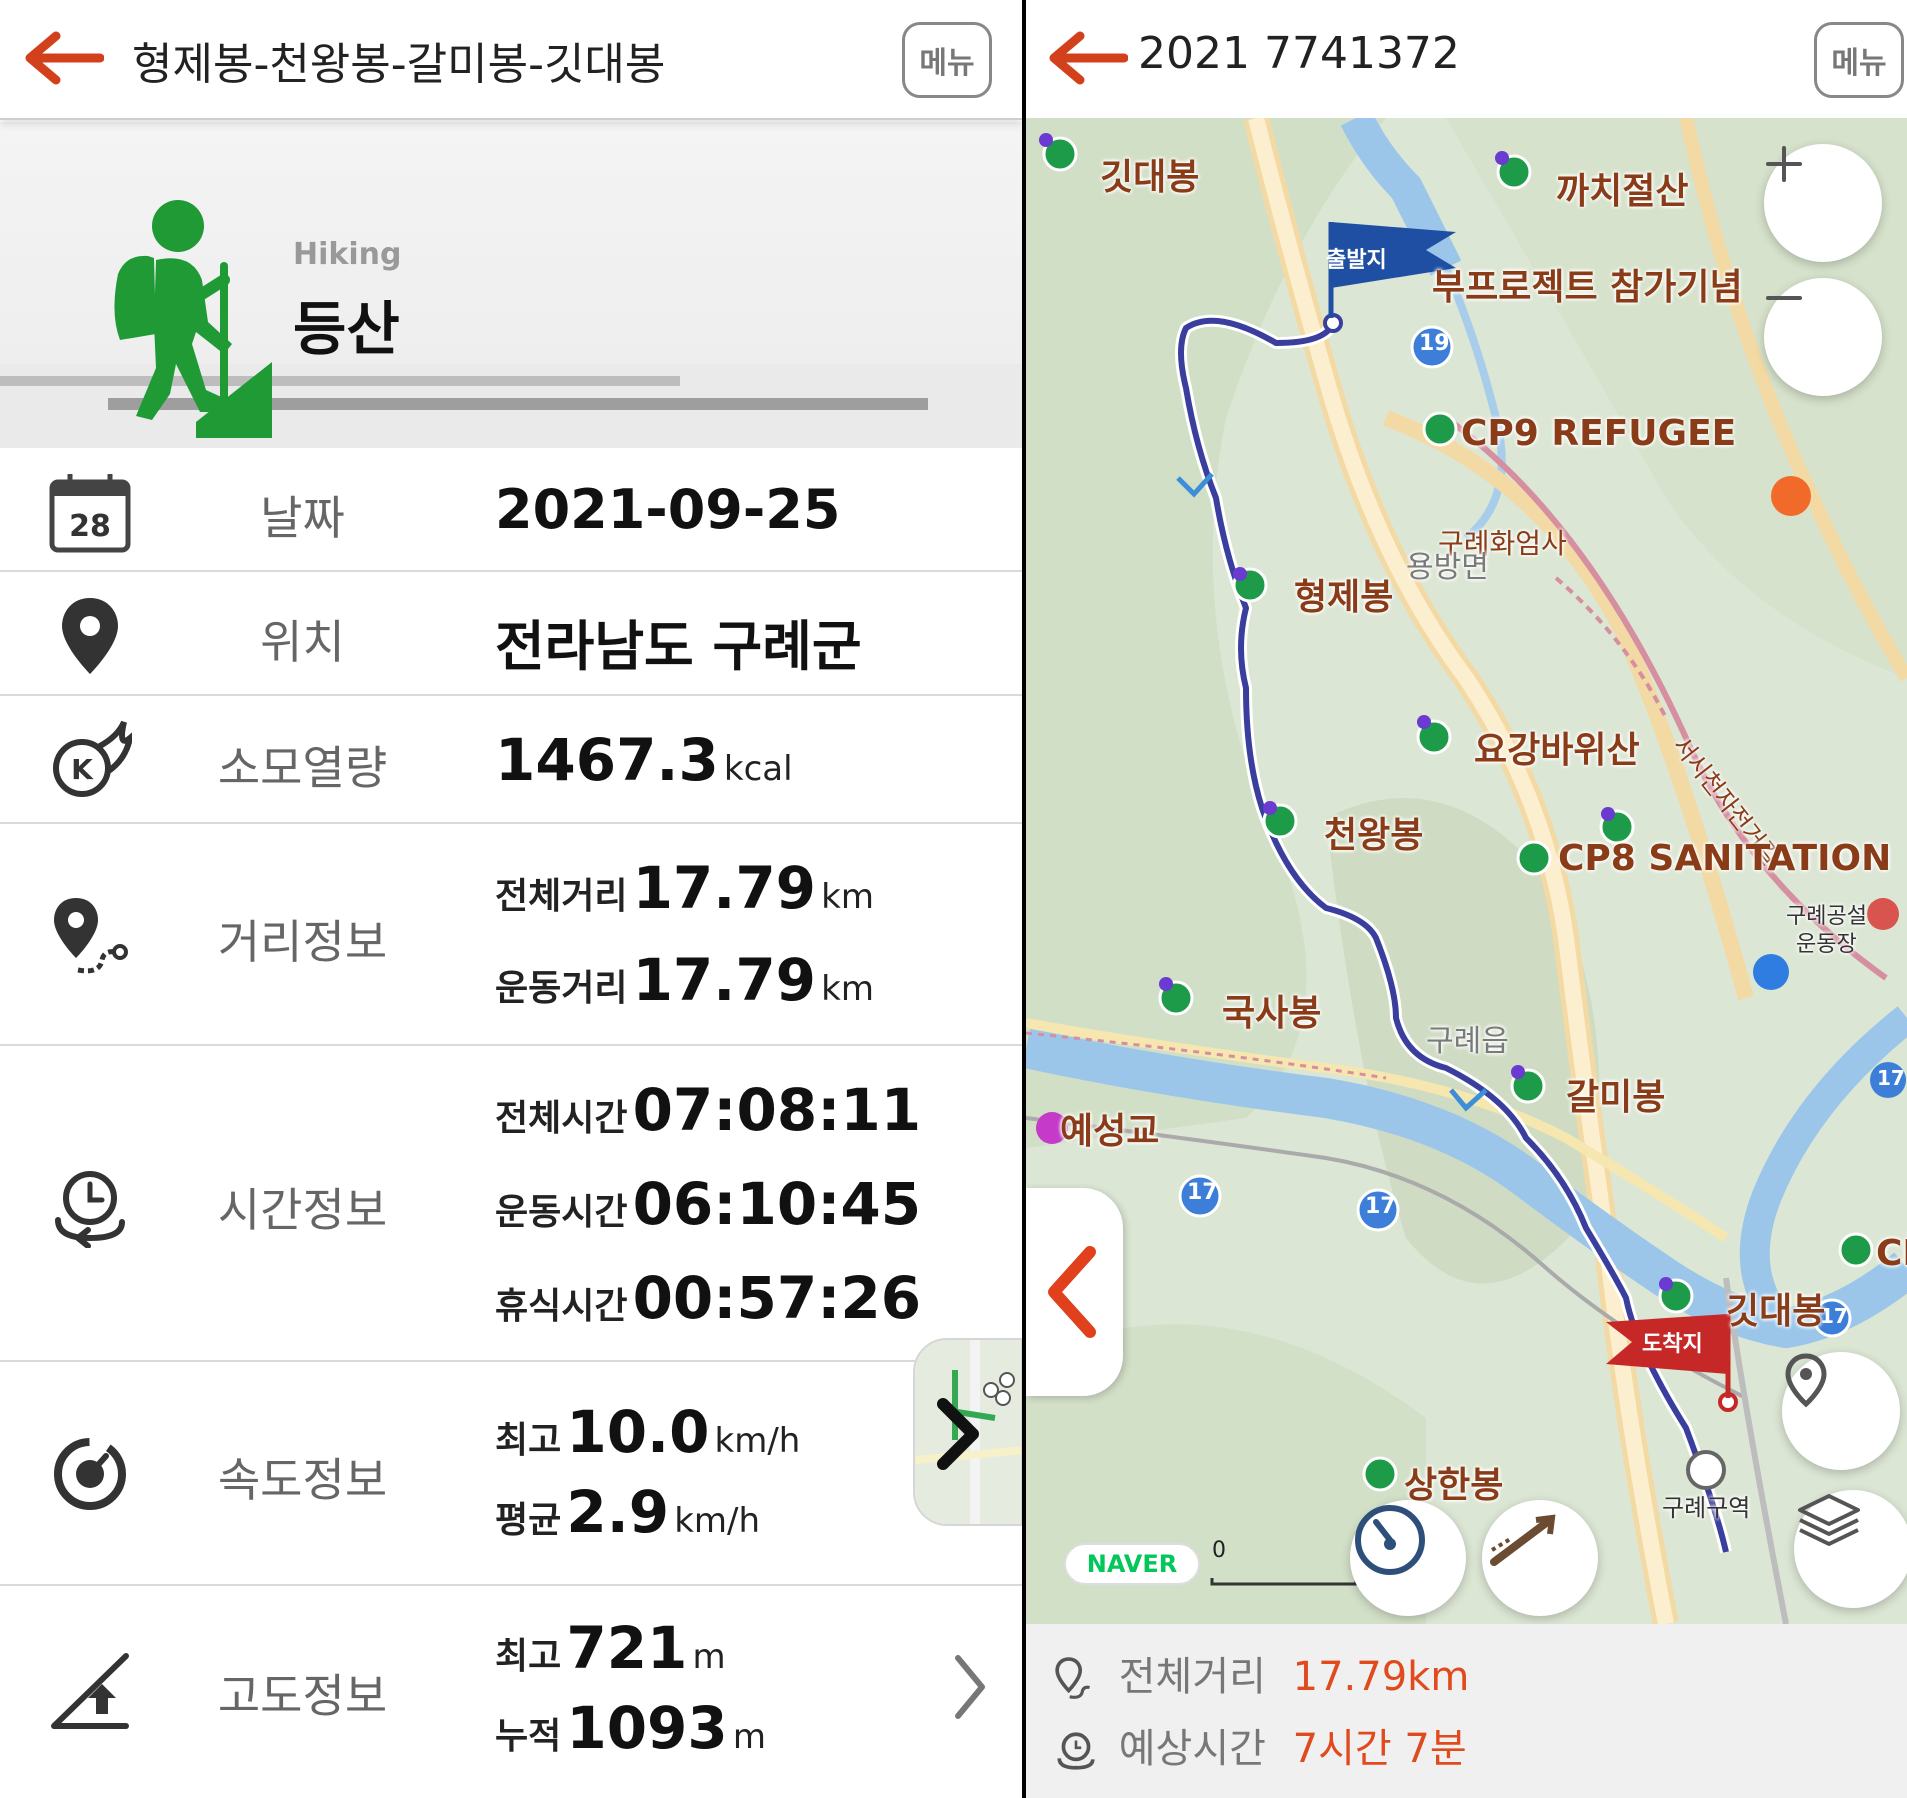 The image size is (1907, 1798). What do you see at coordinates (1381, 1677) in the screenshot?
I see `total-distance-value: 17.79km` at bounding box center [1381, 1677].